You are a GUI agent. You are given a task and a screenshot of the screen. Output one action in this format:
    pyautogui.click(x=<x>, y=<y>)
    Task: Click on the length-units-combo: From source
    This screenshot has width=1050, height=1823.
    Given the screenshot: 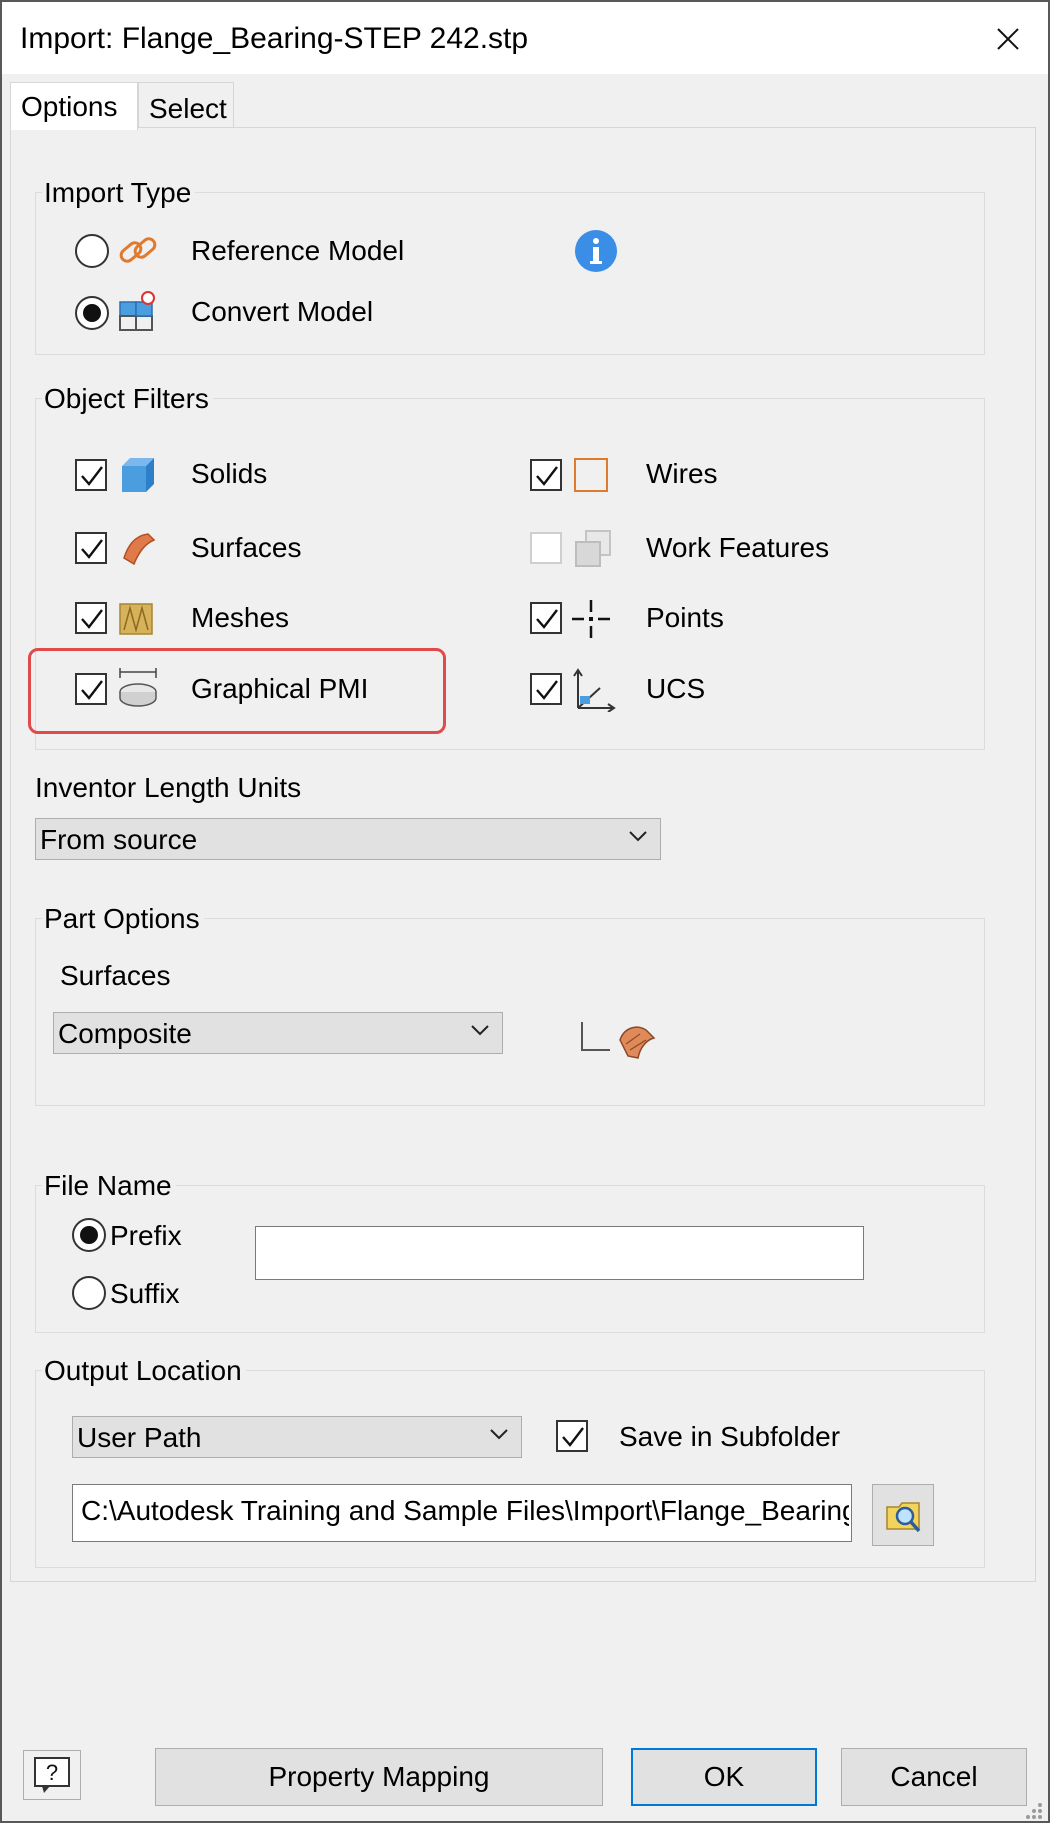 What is the action you would take?
    pyautogui.click(x=348, y=839)
    